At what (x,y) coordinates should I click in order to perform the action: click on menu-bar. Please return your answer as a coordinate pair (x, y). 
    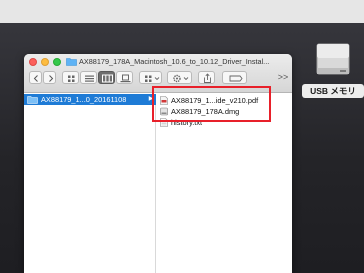
    Looking at the image, I should click on (182, 11).